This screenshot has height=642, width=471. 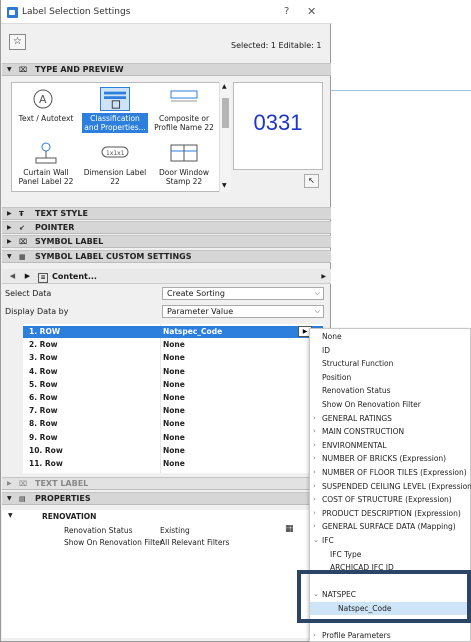 What do you see at coordinates (390, 472) in the screenshot?
I see `popup-menu-item: › NUMBER OF FLOOR TILES (Expression)` at bounding box center [390, 472].